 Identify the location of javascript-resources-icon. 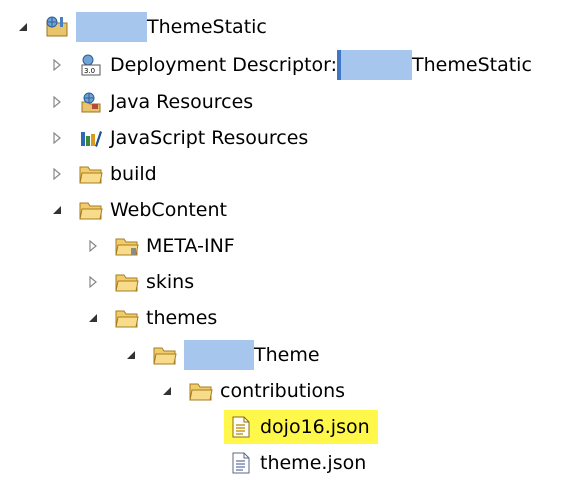
(91, 138).